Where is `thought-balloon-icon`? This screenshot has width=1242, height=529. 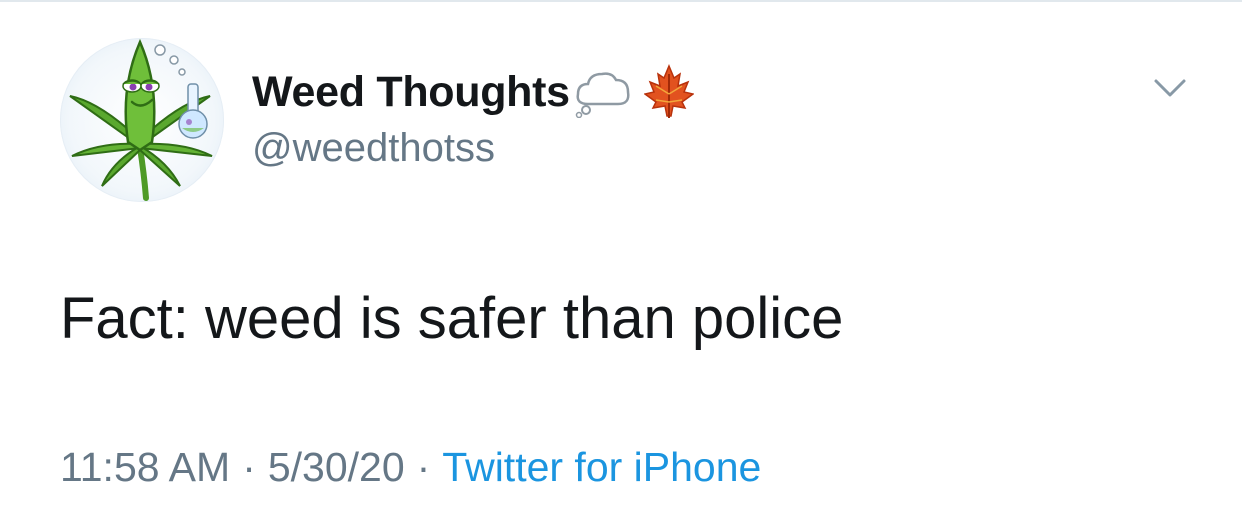
thought-balloon-icon is located at coordinates (603, 95).